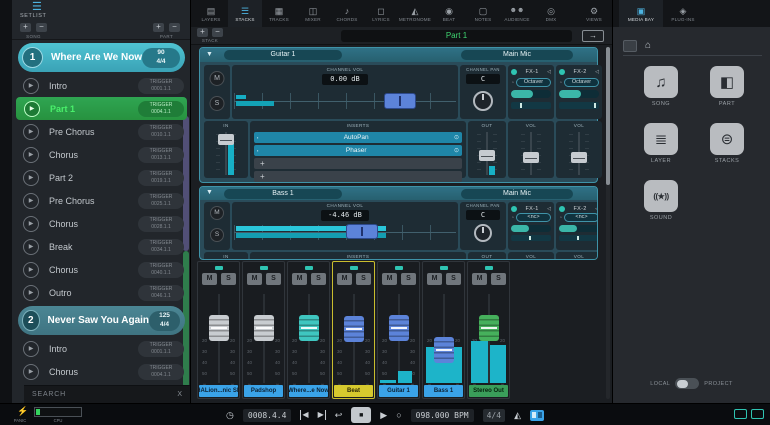 The image size is (770, 425). I want to click on fx-knob-icon: ◔, so click(512, 218).